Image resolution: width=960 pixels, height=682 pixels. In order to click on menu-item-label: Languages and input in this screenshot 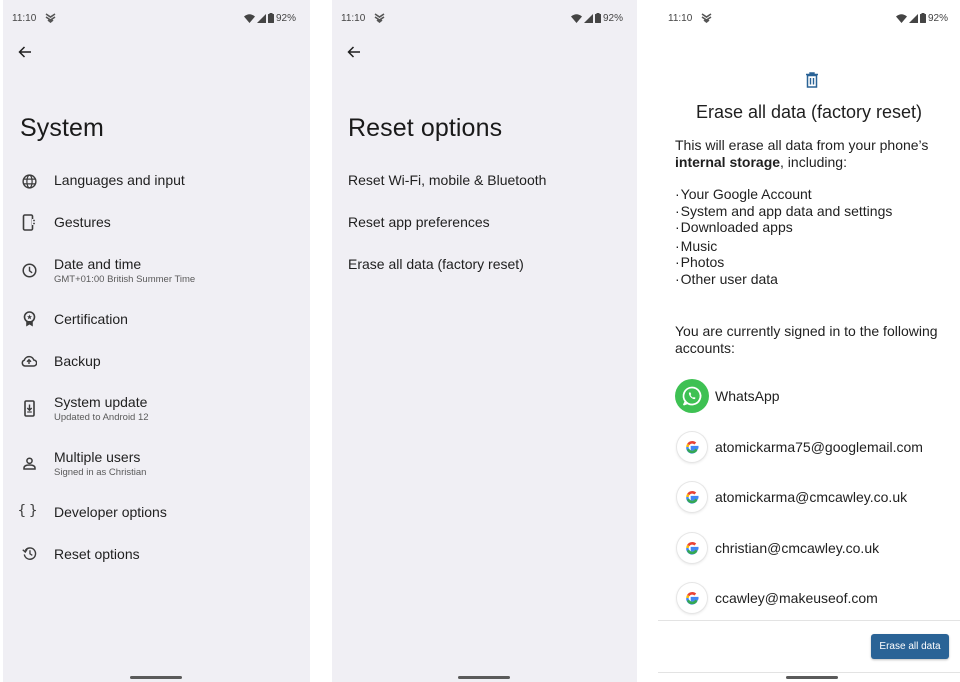, I will do `click(119, 180)`.